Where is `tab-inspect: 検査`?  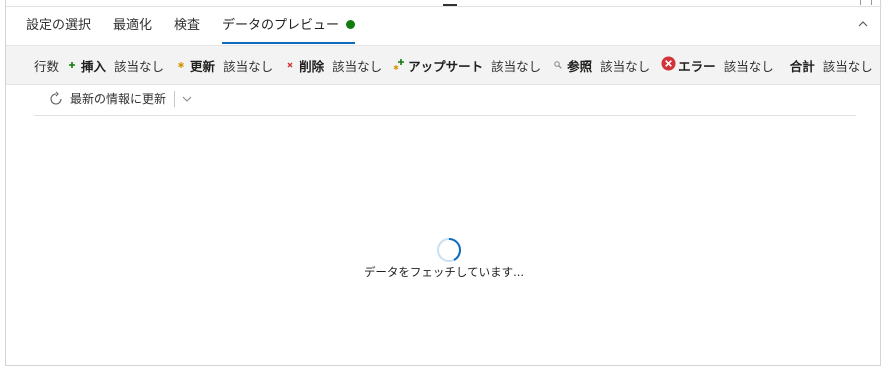
tab-inspect: 検査 is located at coordinates (187, 30).